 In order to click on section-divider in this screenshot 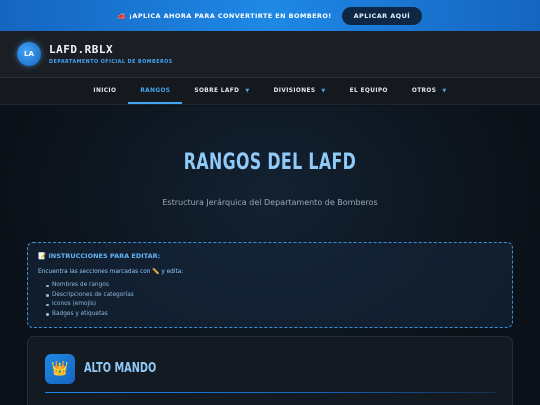, I will do `click(270, 392)`.